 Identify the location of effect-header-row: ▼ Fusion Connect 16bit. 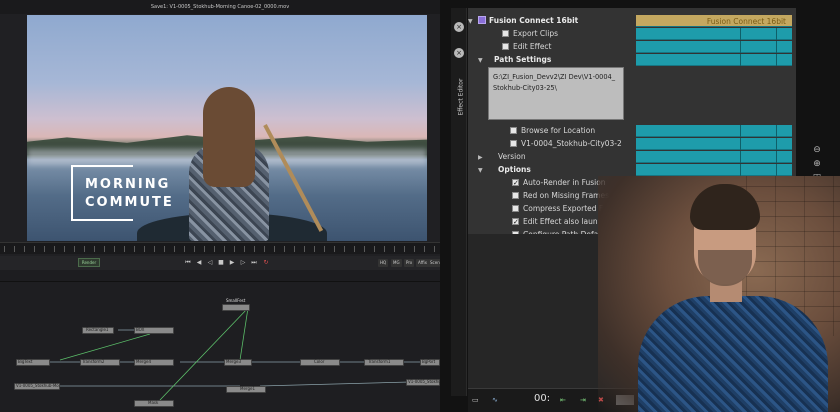
(552, 21).